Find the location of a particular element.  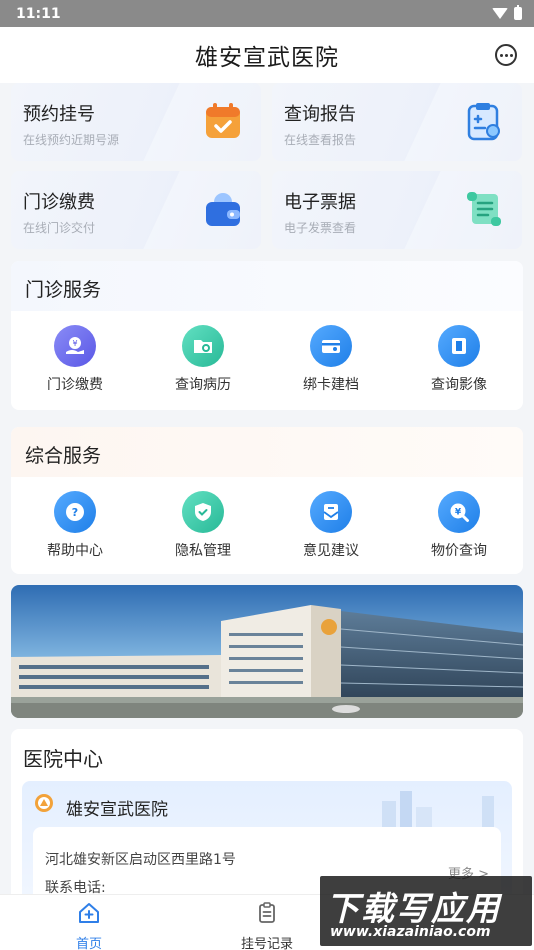

service-medical-records: 查询病历 is located at coordinates (203, 359).